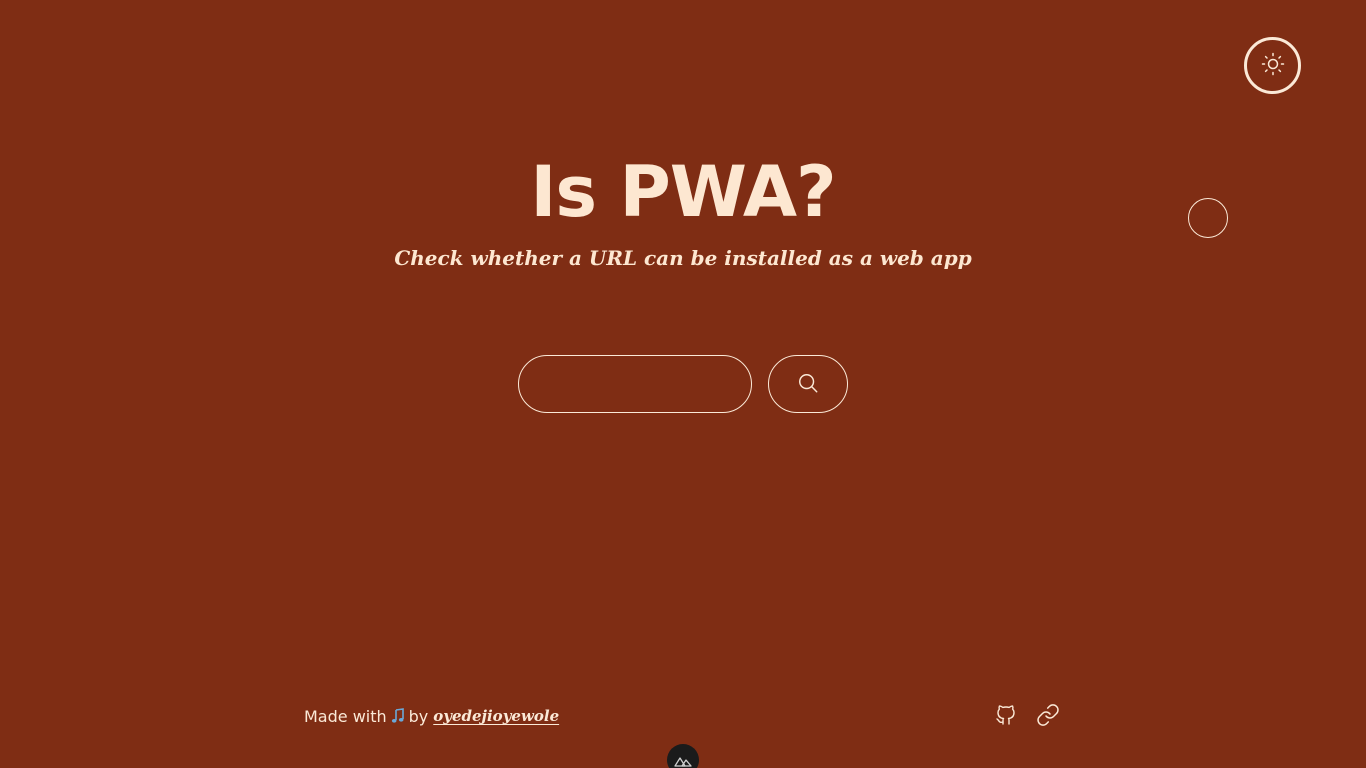 The image size is (1366, 768). I want to click on nuxt-devtools-button, so click(683, 756).